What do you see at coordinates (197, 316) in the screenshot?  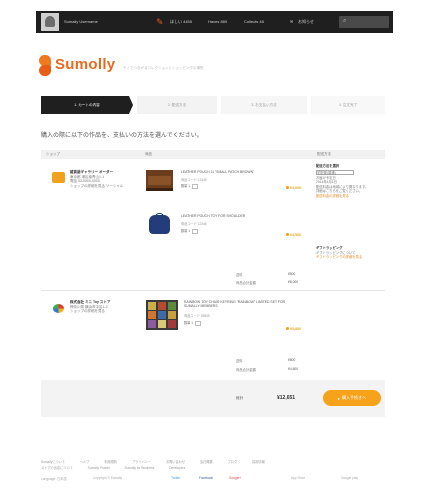 I see `item-code: 商品コード 55555` at bounding box center [197, 316].